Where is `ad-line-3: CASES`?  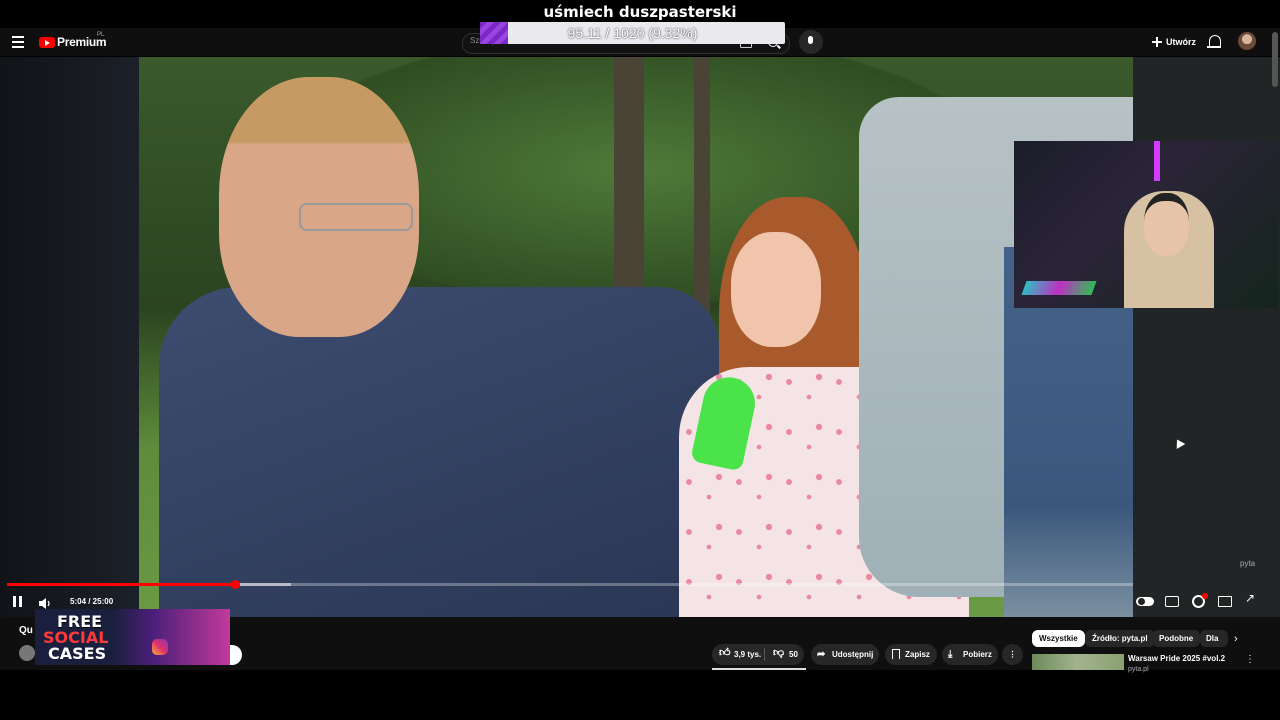
ad-line-3: CASES is located at coordinates (77, 653).